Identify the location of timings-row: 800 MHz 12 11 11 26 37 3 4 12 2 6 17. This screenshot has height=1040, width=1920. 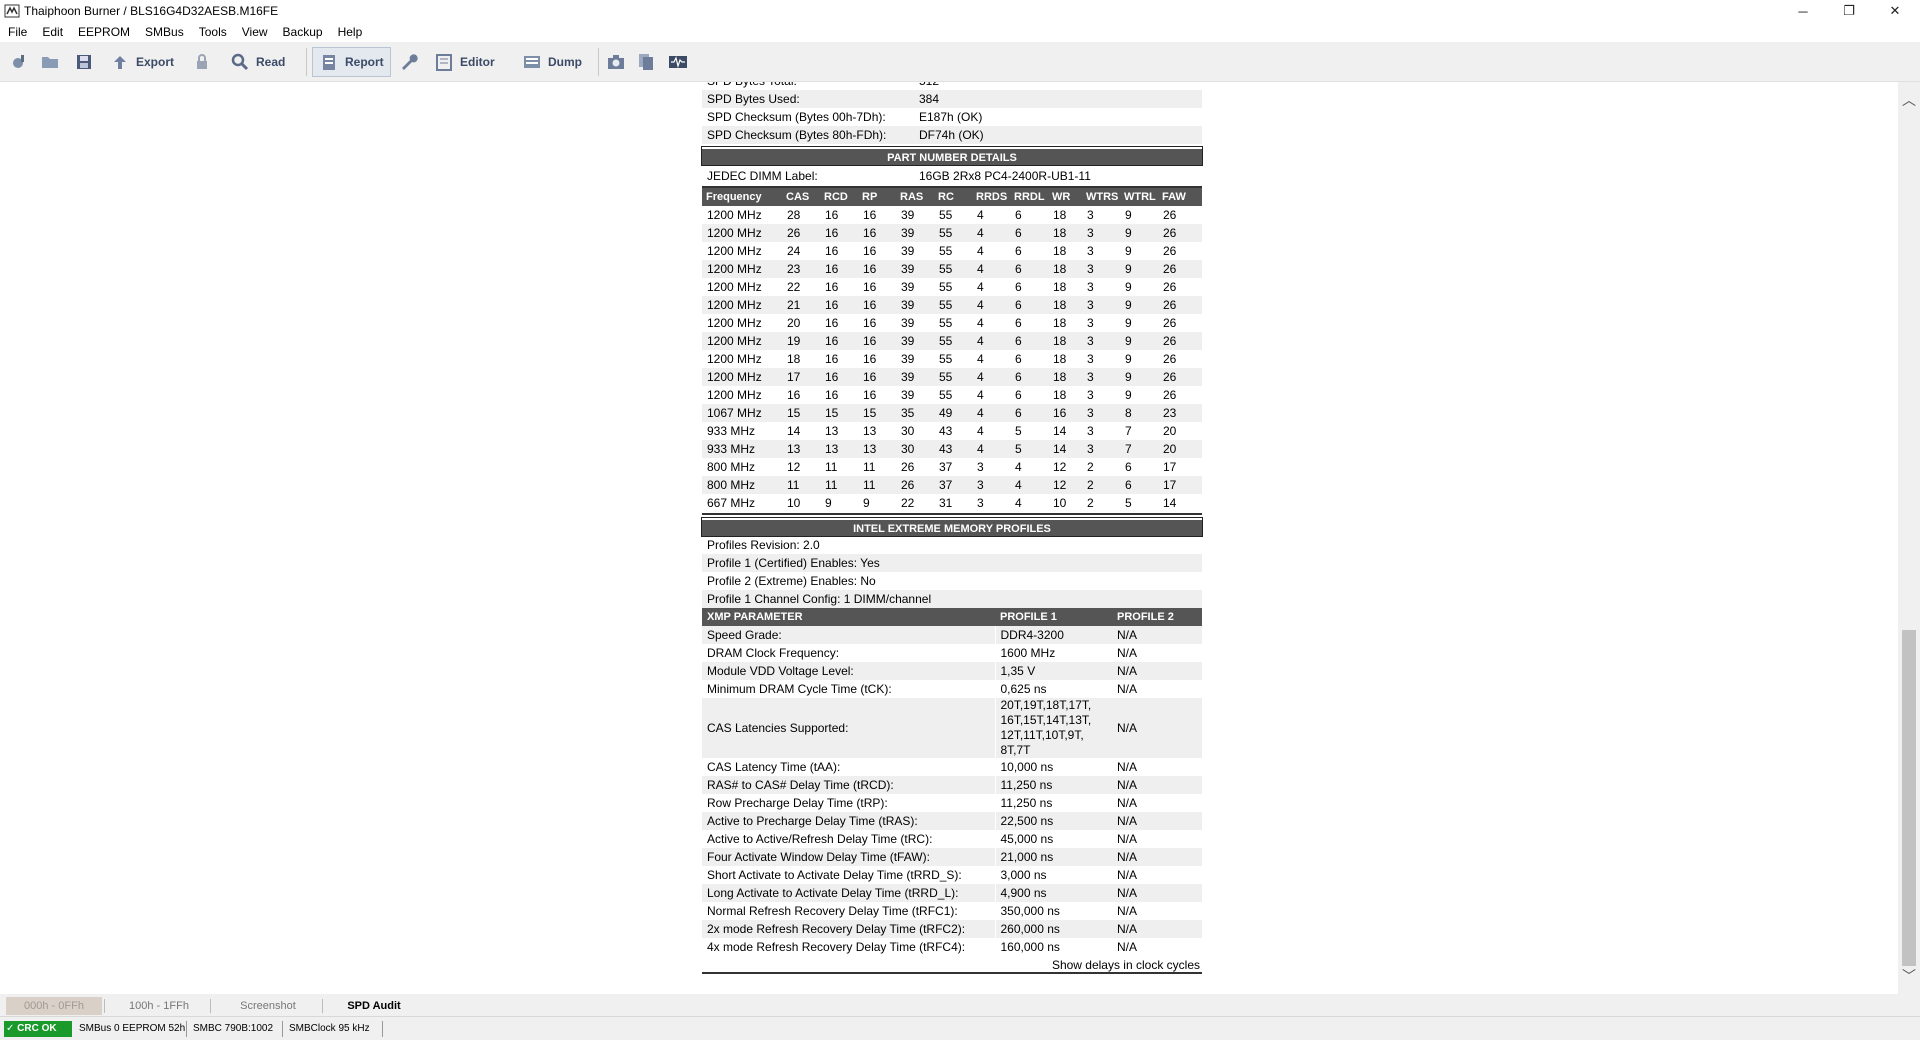
(952, 467).